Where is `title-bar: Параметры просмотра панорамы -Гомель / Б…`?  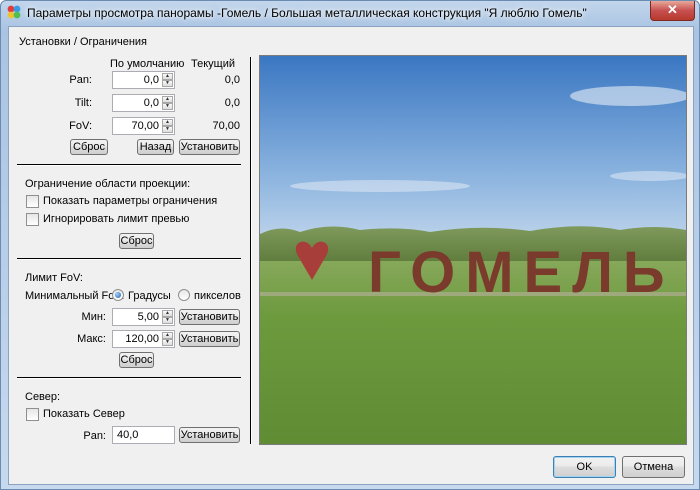 title-bar: Параметры просмотра панорамы -Гомель / Б… is located at coordinates (350, 13).